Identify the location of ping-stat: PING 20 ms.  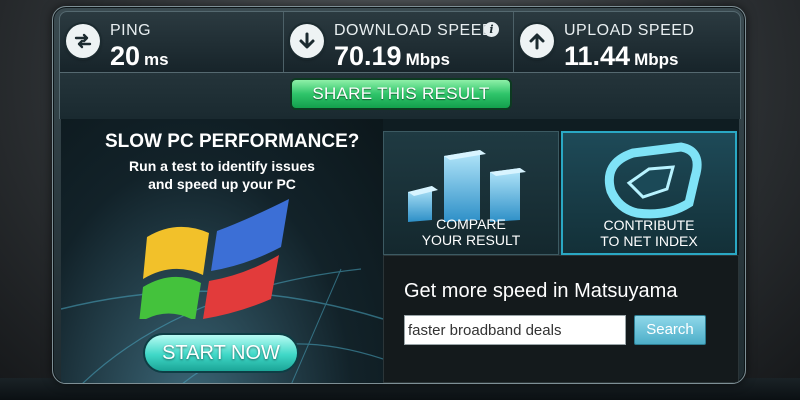
(172, 42).